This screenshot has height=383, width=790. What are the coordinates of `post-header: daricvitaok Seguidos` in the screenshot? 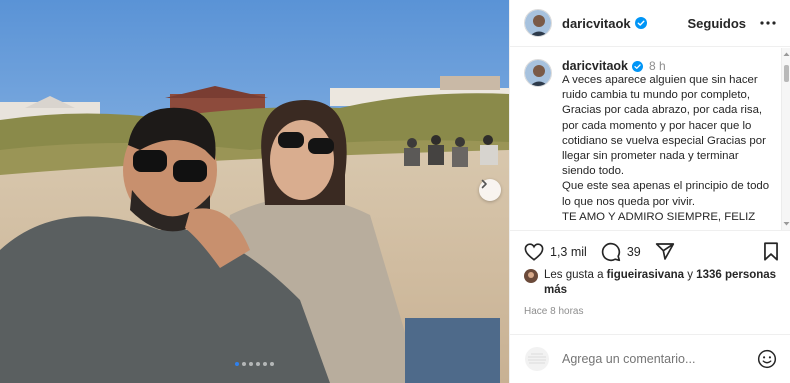 It's located at (650, 23).